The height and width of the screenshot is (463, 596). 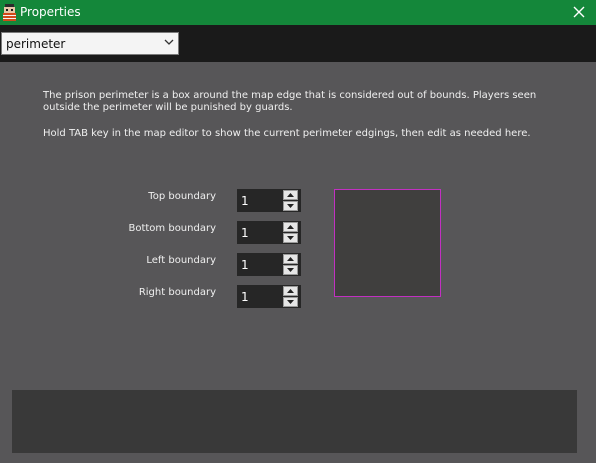 I want to click on left-boundary-decrement-button, so click(x=290, y=270).